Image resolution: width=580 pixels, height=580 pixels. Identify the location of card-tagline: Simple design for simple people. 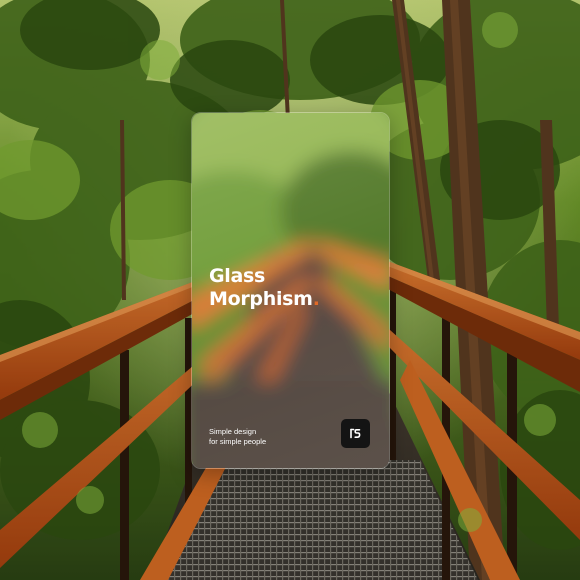
(237, 436).